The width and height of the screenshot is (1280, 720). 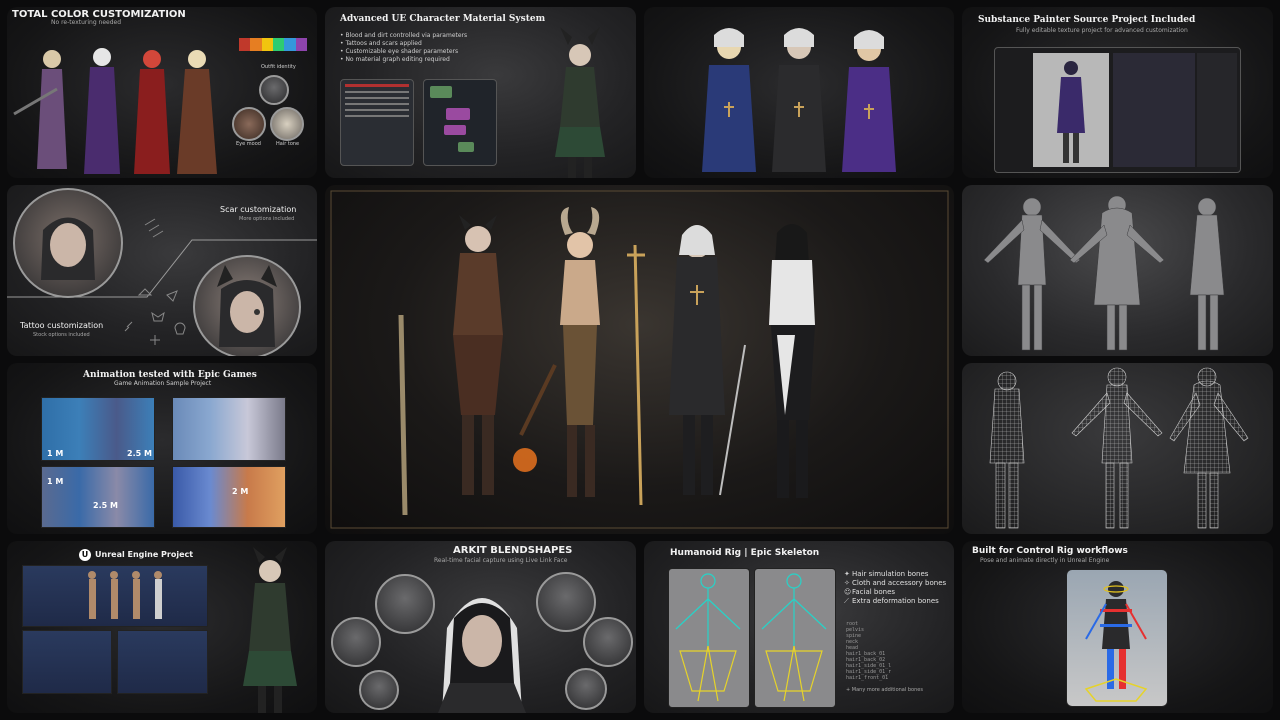 What do you see at coordinates (884, 690) in the screenshot?
I see `rig-footnote: + Many more additional bones` at bounding box center [884, 690].